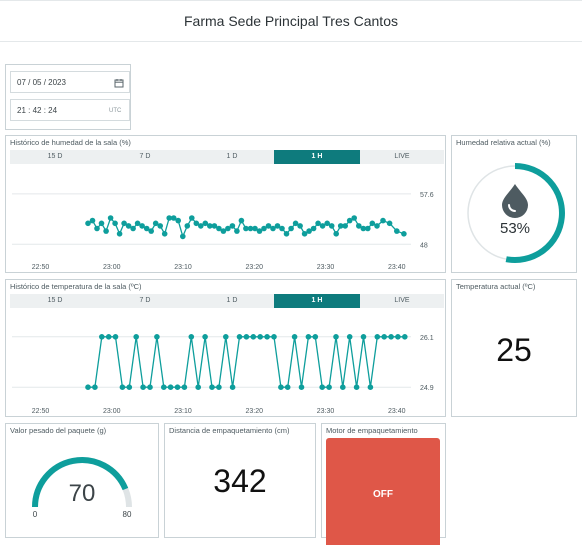 The height and width of the screenshot is (545, 582). Describe the element at coordinates (515, 201) in the screenshot. I see `water-drop-icon` at that location.